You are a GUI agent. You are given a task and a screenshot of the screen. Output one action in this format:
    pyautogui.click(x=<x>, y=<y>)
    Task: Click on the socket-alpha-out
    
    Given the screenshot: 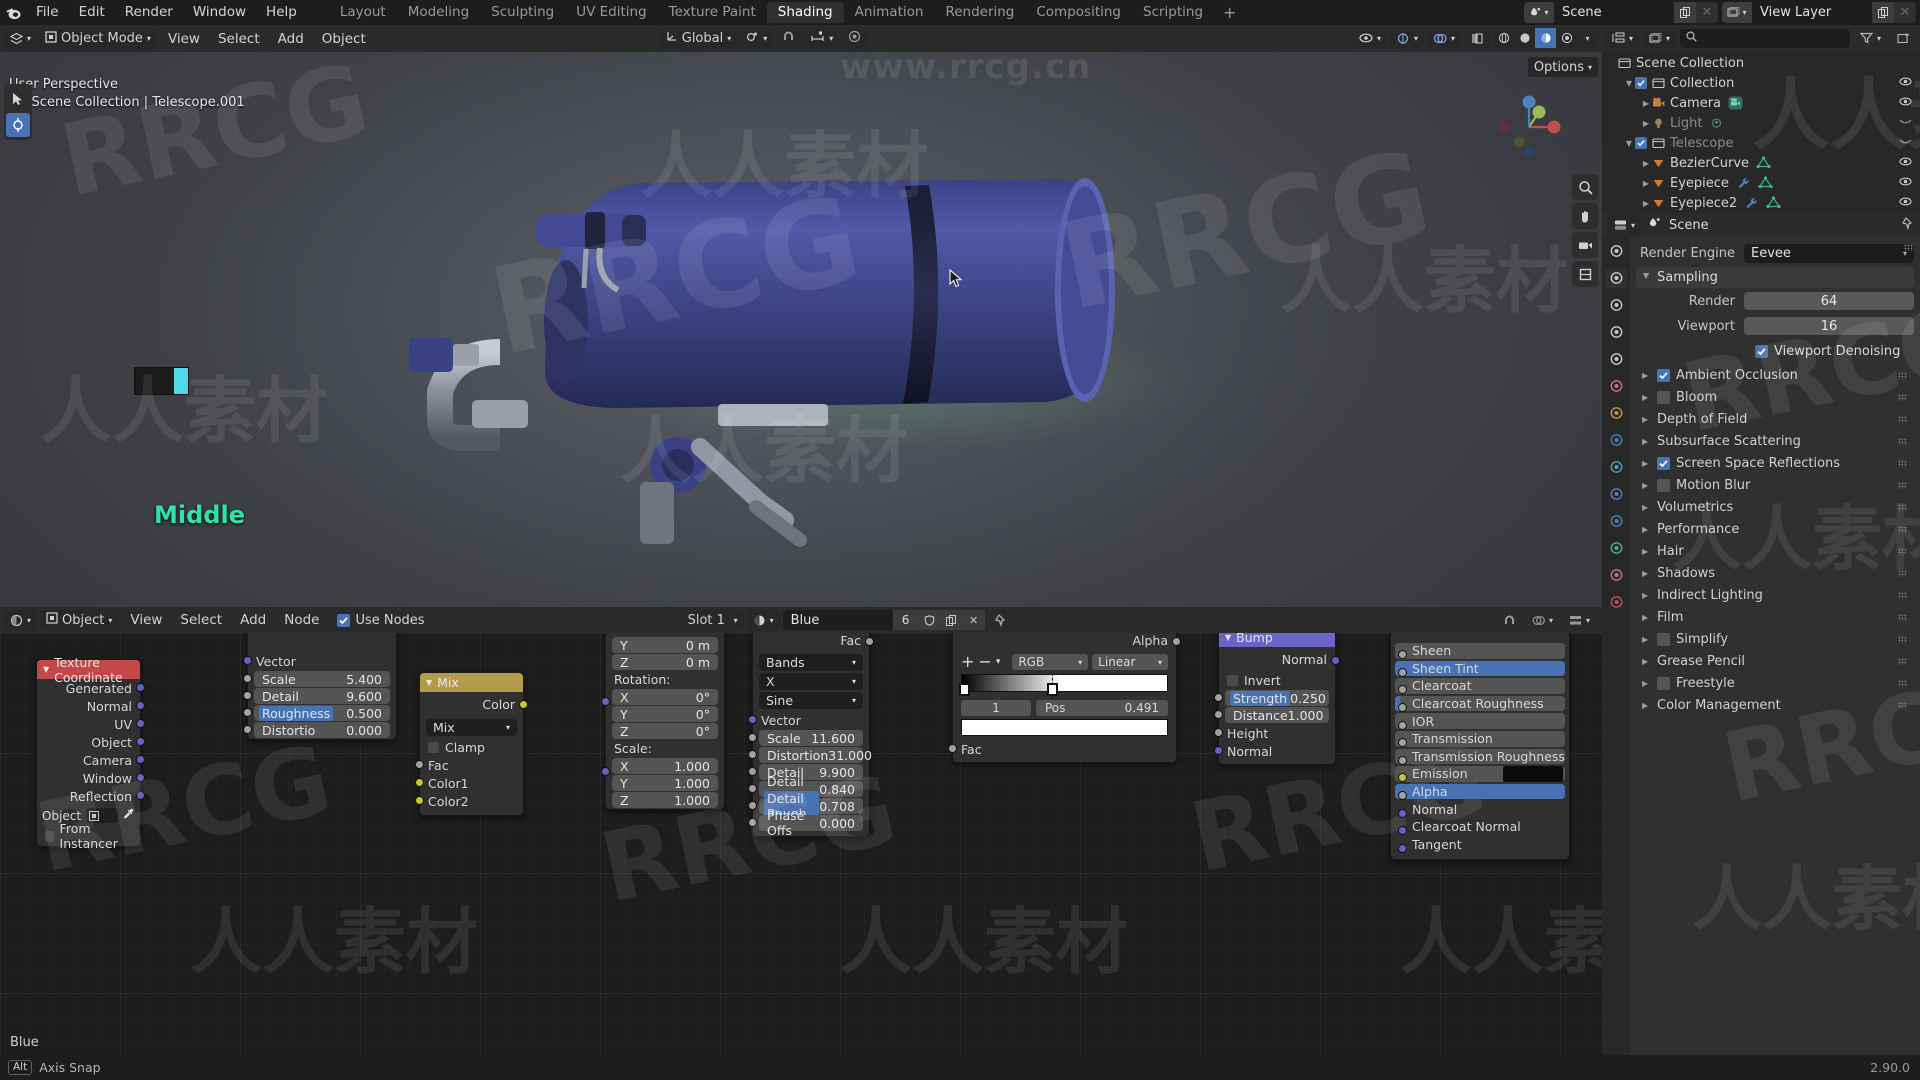 What is the action you would take?
    pyautogui.click(x=1176, y=641)
    